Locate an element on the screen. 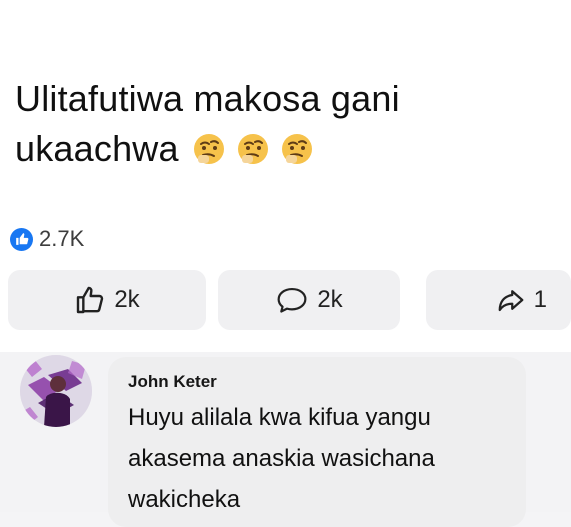 The image size is (571, 527). reaction-summary: 2.7K is located at coordinates (47, 239).